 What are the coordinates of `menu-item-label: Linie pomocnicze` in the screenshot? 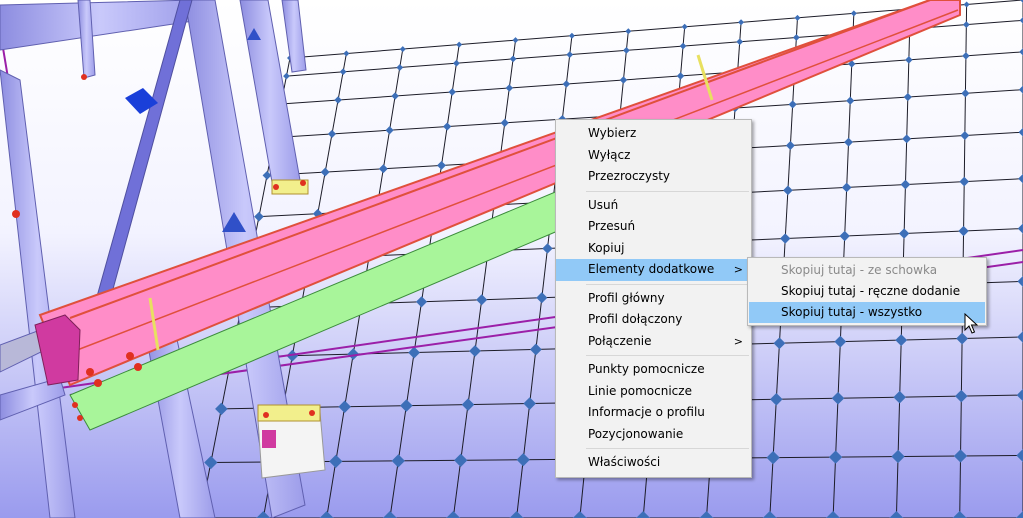 It's located at (640, 390).